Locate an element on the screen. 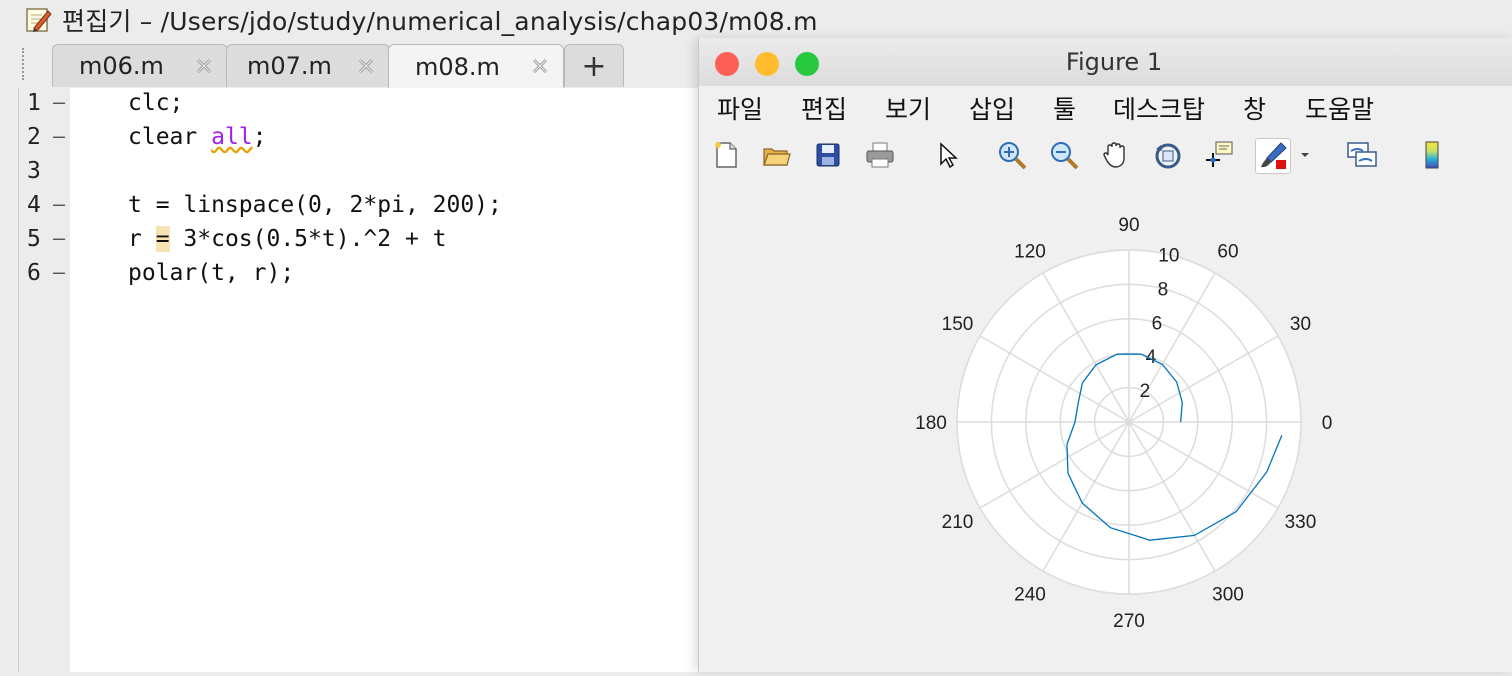  angle-tick-label: 240 is located at coordinates (1030, 594).